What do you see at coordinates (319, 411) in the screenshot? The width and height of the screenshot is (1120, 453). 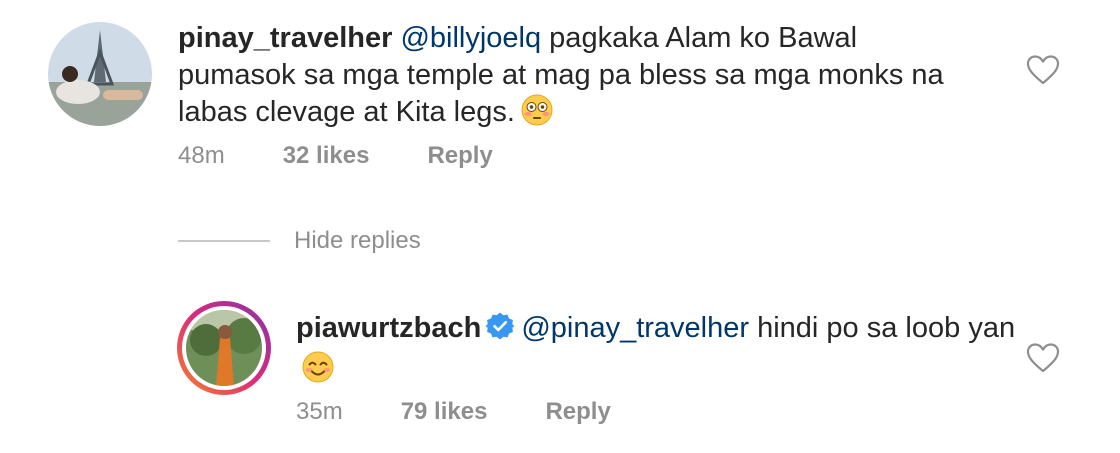 I see `comment-time: 35m` at bounding box center [319, 411].